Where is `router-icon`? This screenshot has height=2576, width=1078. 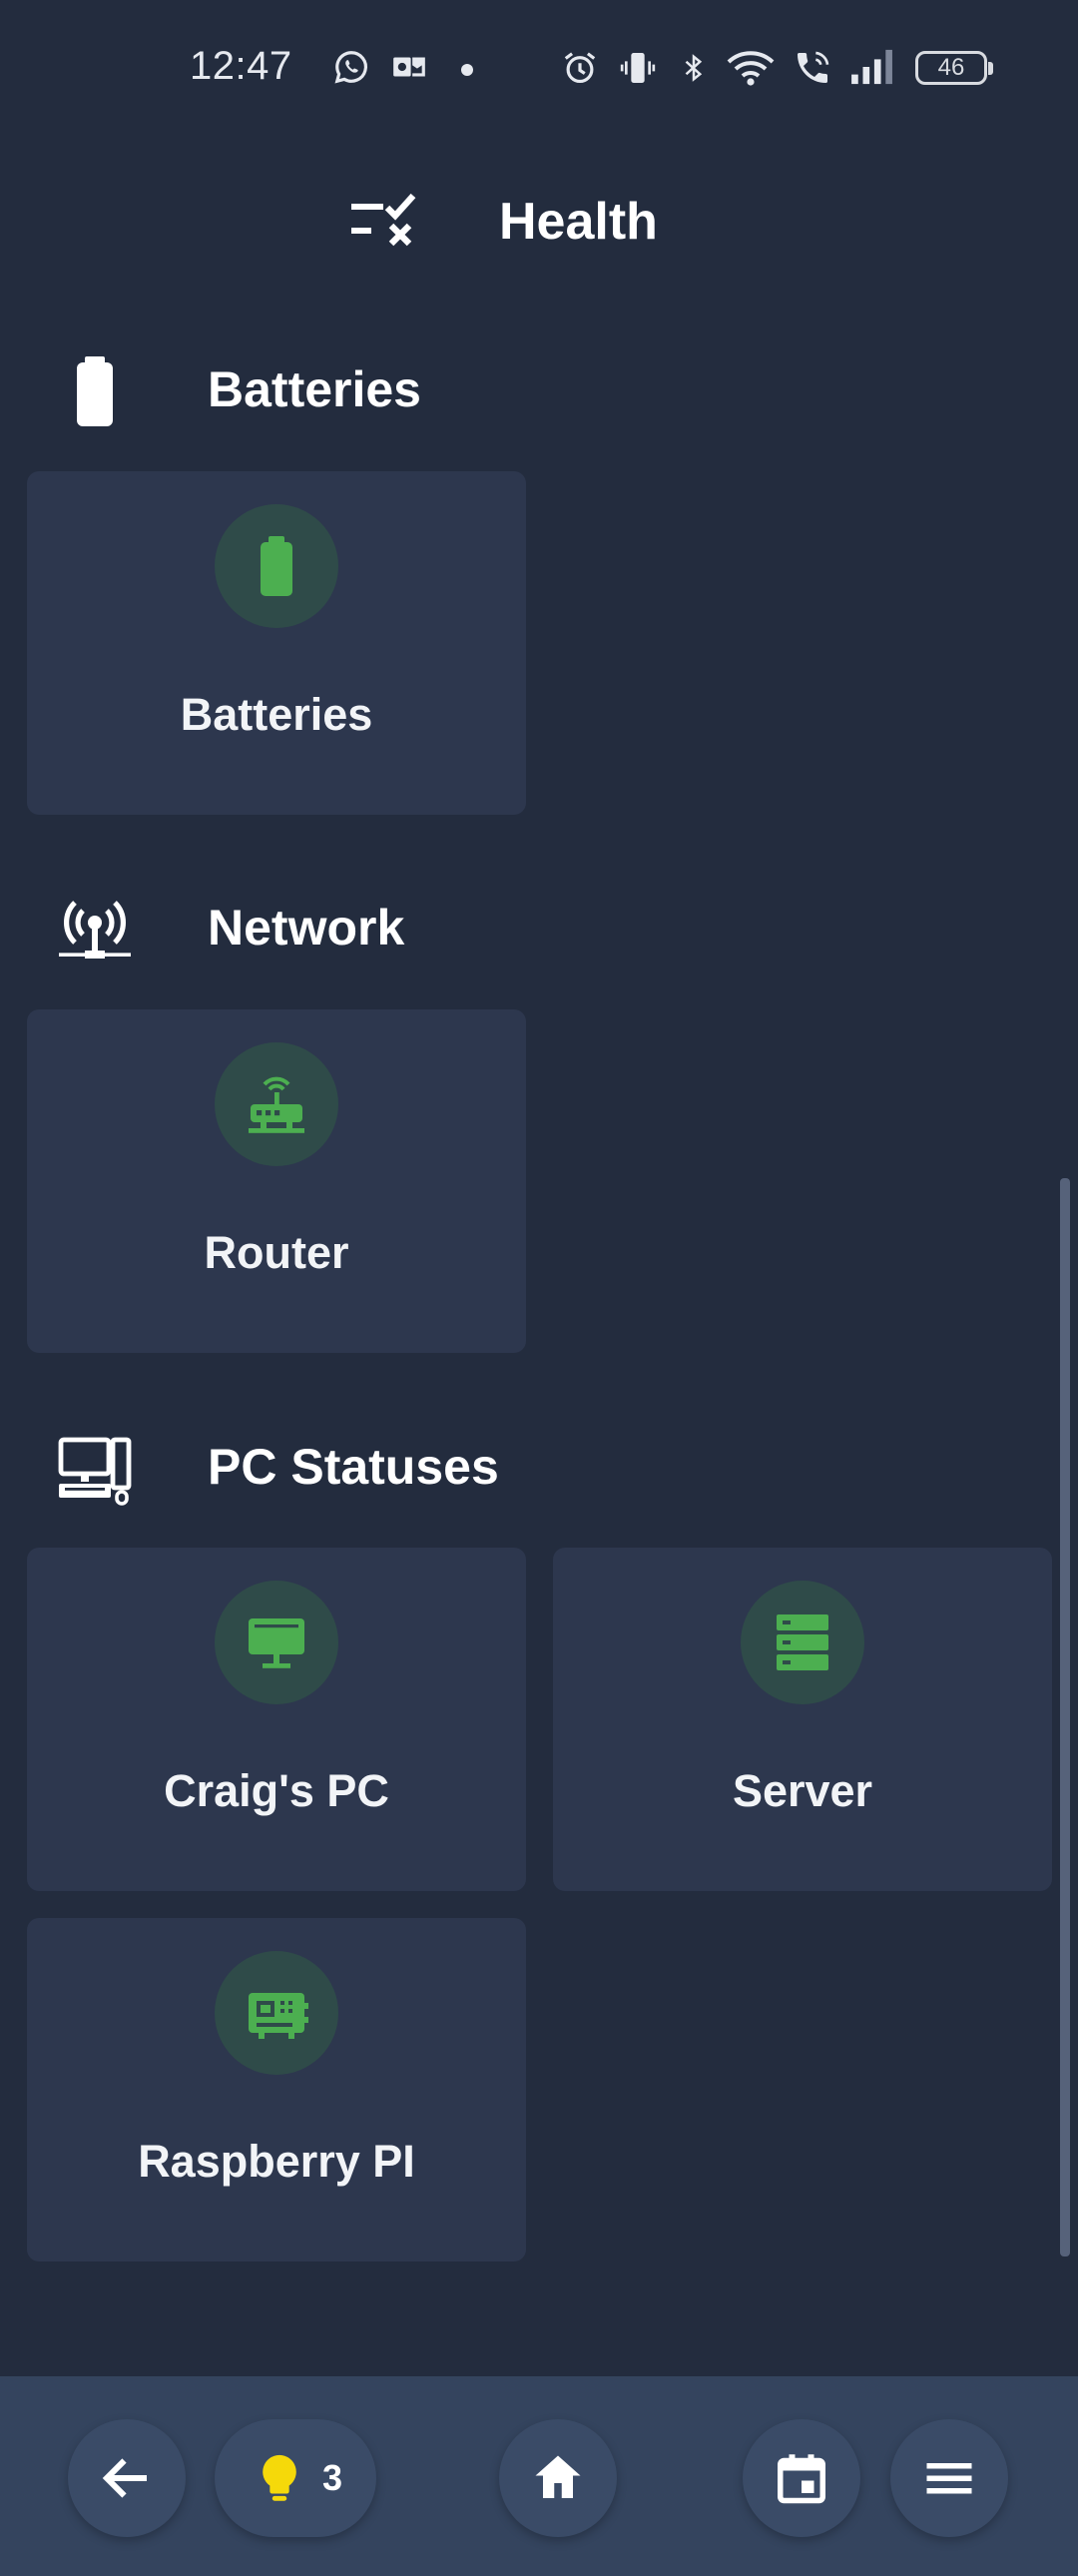
router-icon is located at coordinates (276, 1104).